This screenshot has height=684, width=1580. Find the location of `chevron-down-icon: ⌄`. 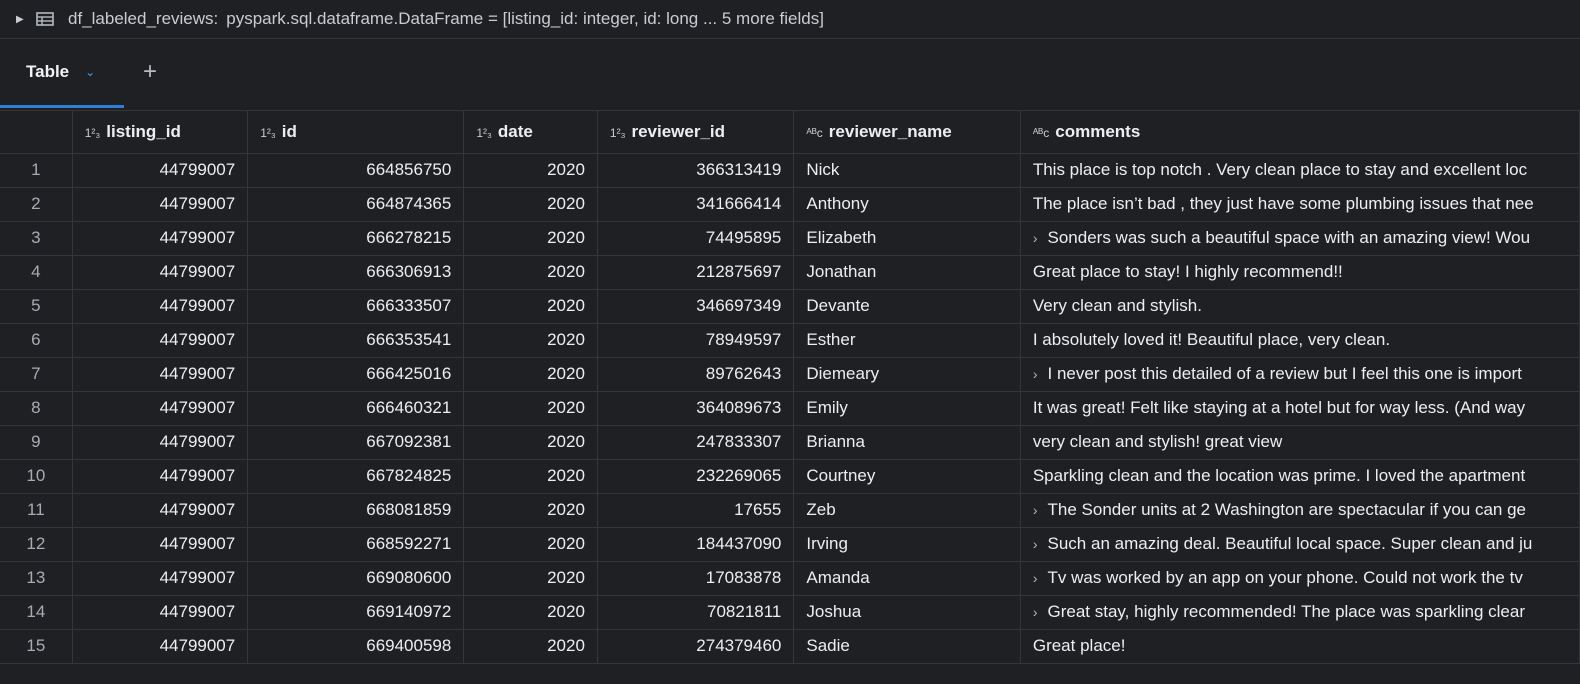

chevron-down-icon: ⌄ is located at coordinates (90, 72).